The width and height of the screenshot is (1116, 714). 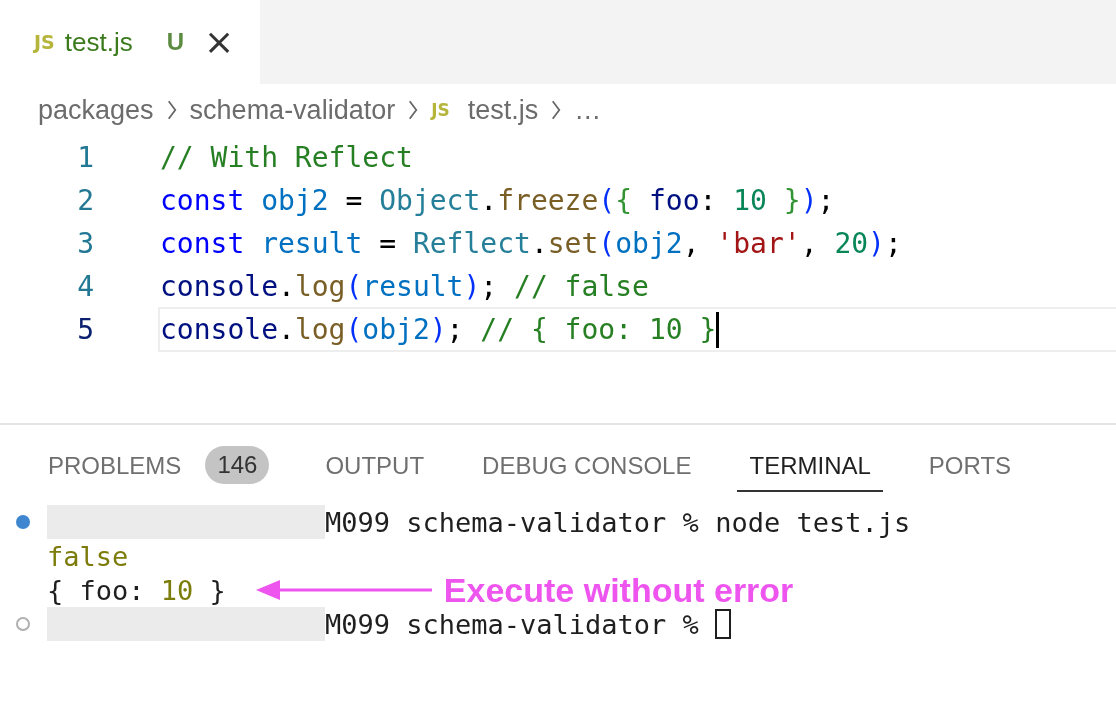 What do you see at coordinates (23, 624) in the screenshot?
I see `empty-circle-icon` at bounding box center [23, 624].